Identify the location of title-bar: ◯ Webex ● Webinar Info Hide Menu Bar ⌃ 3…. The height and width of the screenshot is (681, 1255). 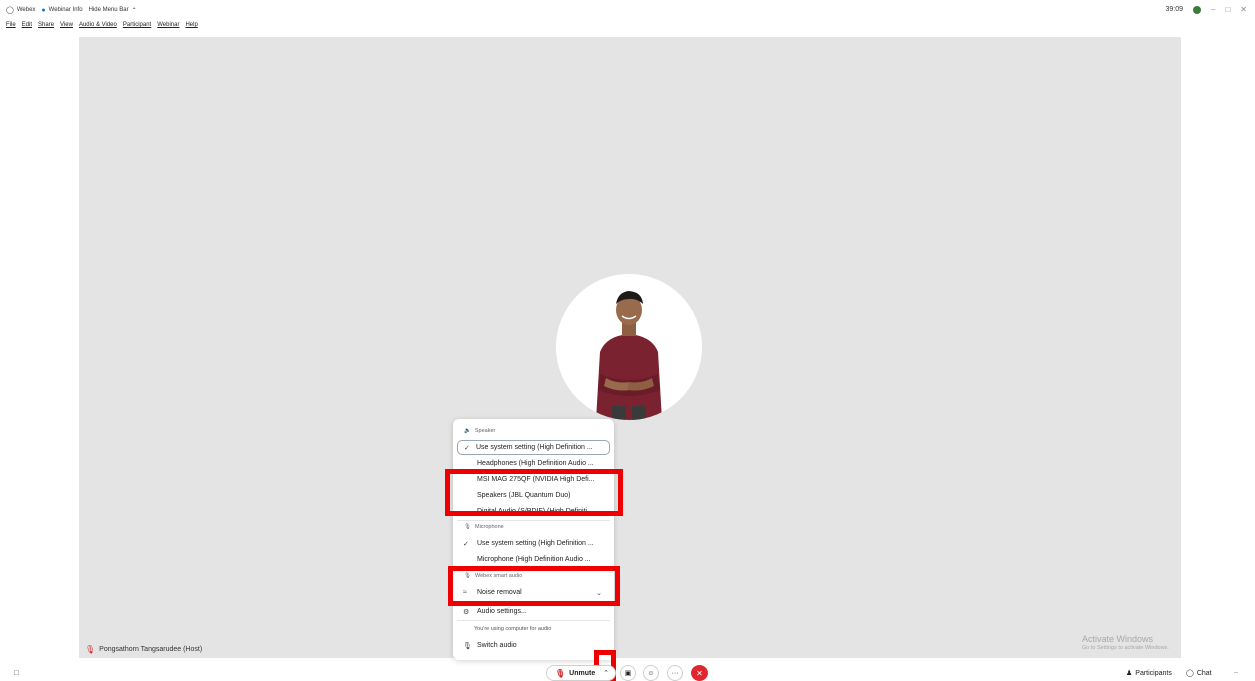
(627, 11).